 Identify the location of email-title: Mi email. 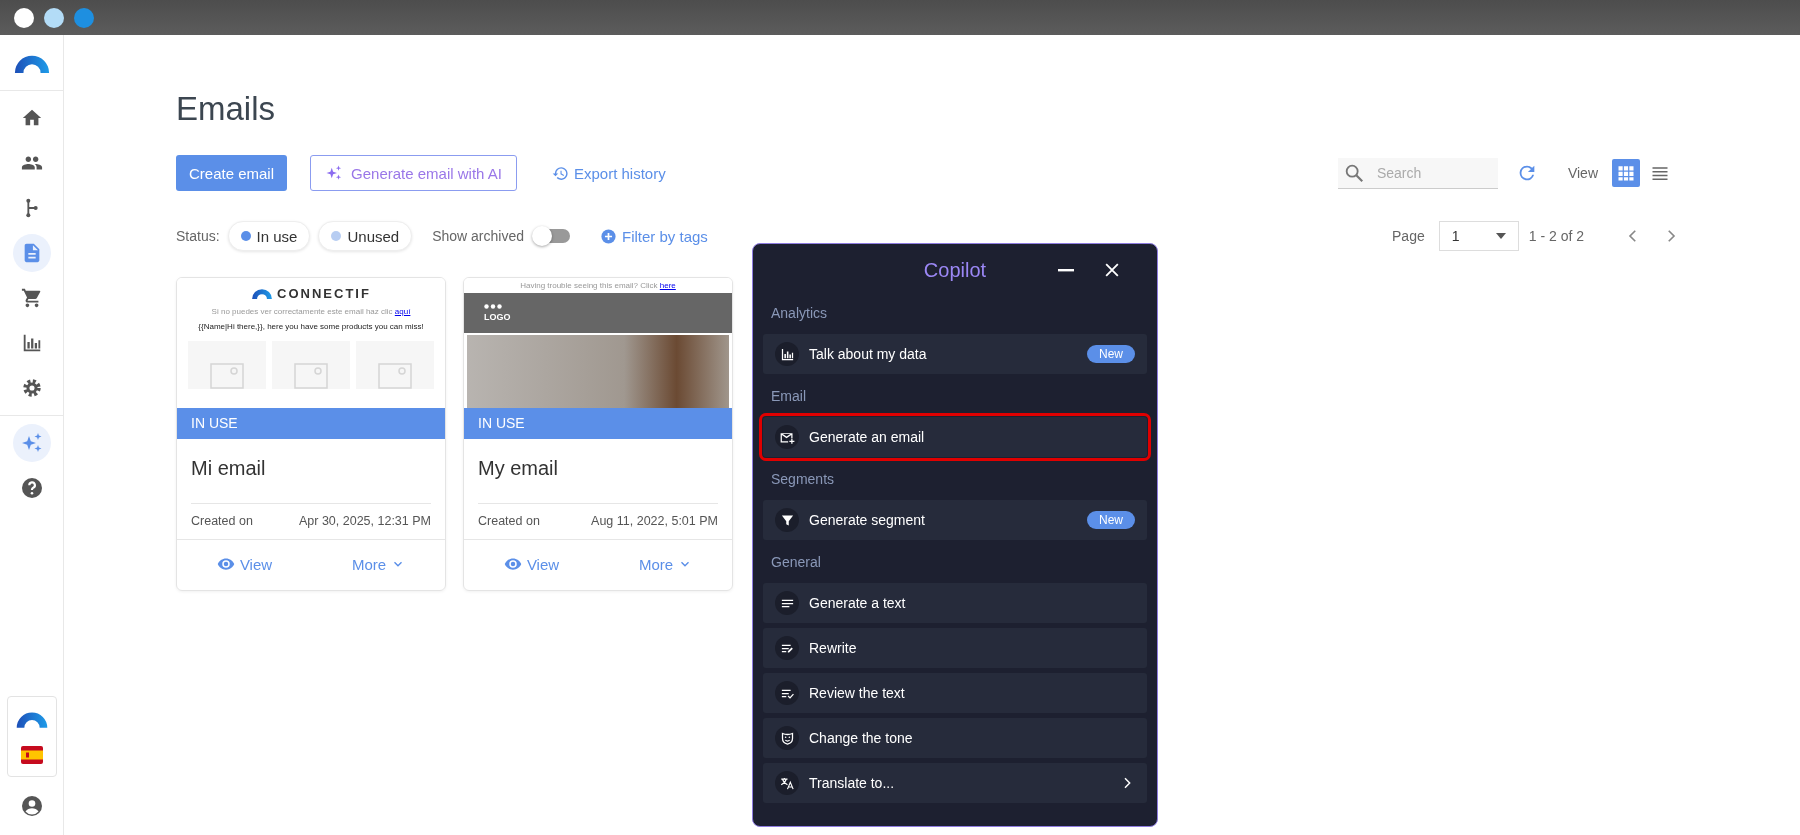
(228, 468).